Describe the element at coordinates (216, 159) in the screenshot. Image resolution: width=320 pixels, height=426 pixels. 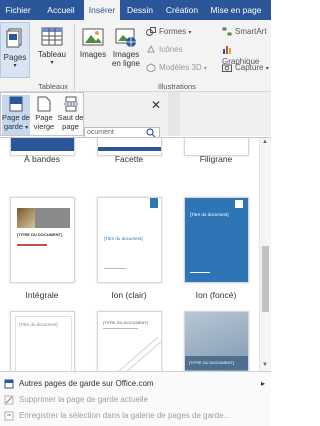
I see `cover-label: Filigrane` at that location.